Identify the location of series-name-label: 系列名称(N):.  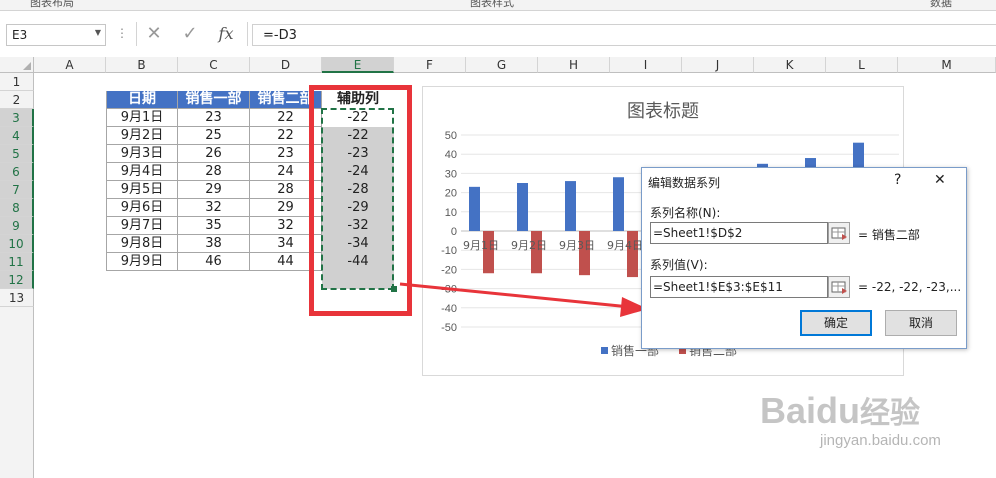
(685, 213).